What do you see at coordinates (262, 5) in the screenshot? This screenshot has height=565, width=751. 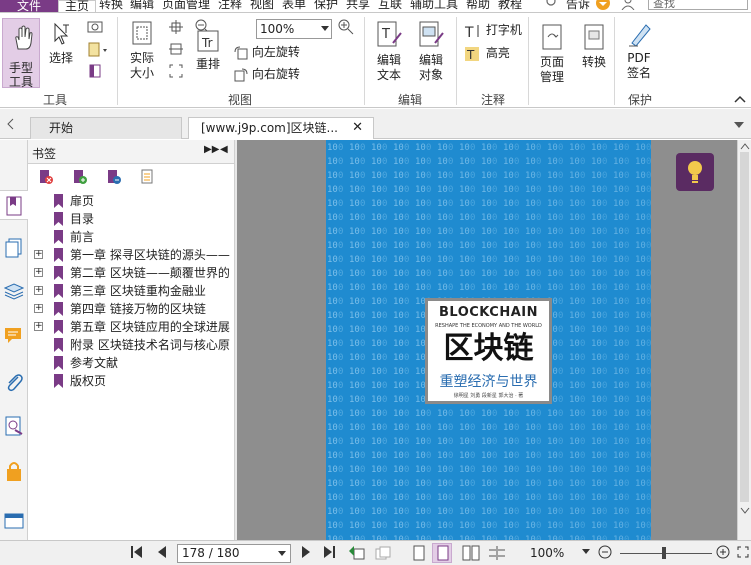 I see `menu-view: 视图` at bounding box center [262, 5].